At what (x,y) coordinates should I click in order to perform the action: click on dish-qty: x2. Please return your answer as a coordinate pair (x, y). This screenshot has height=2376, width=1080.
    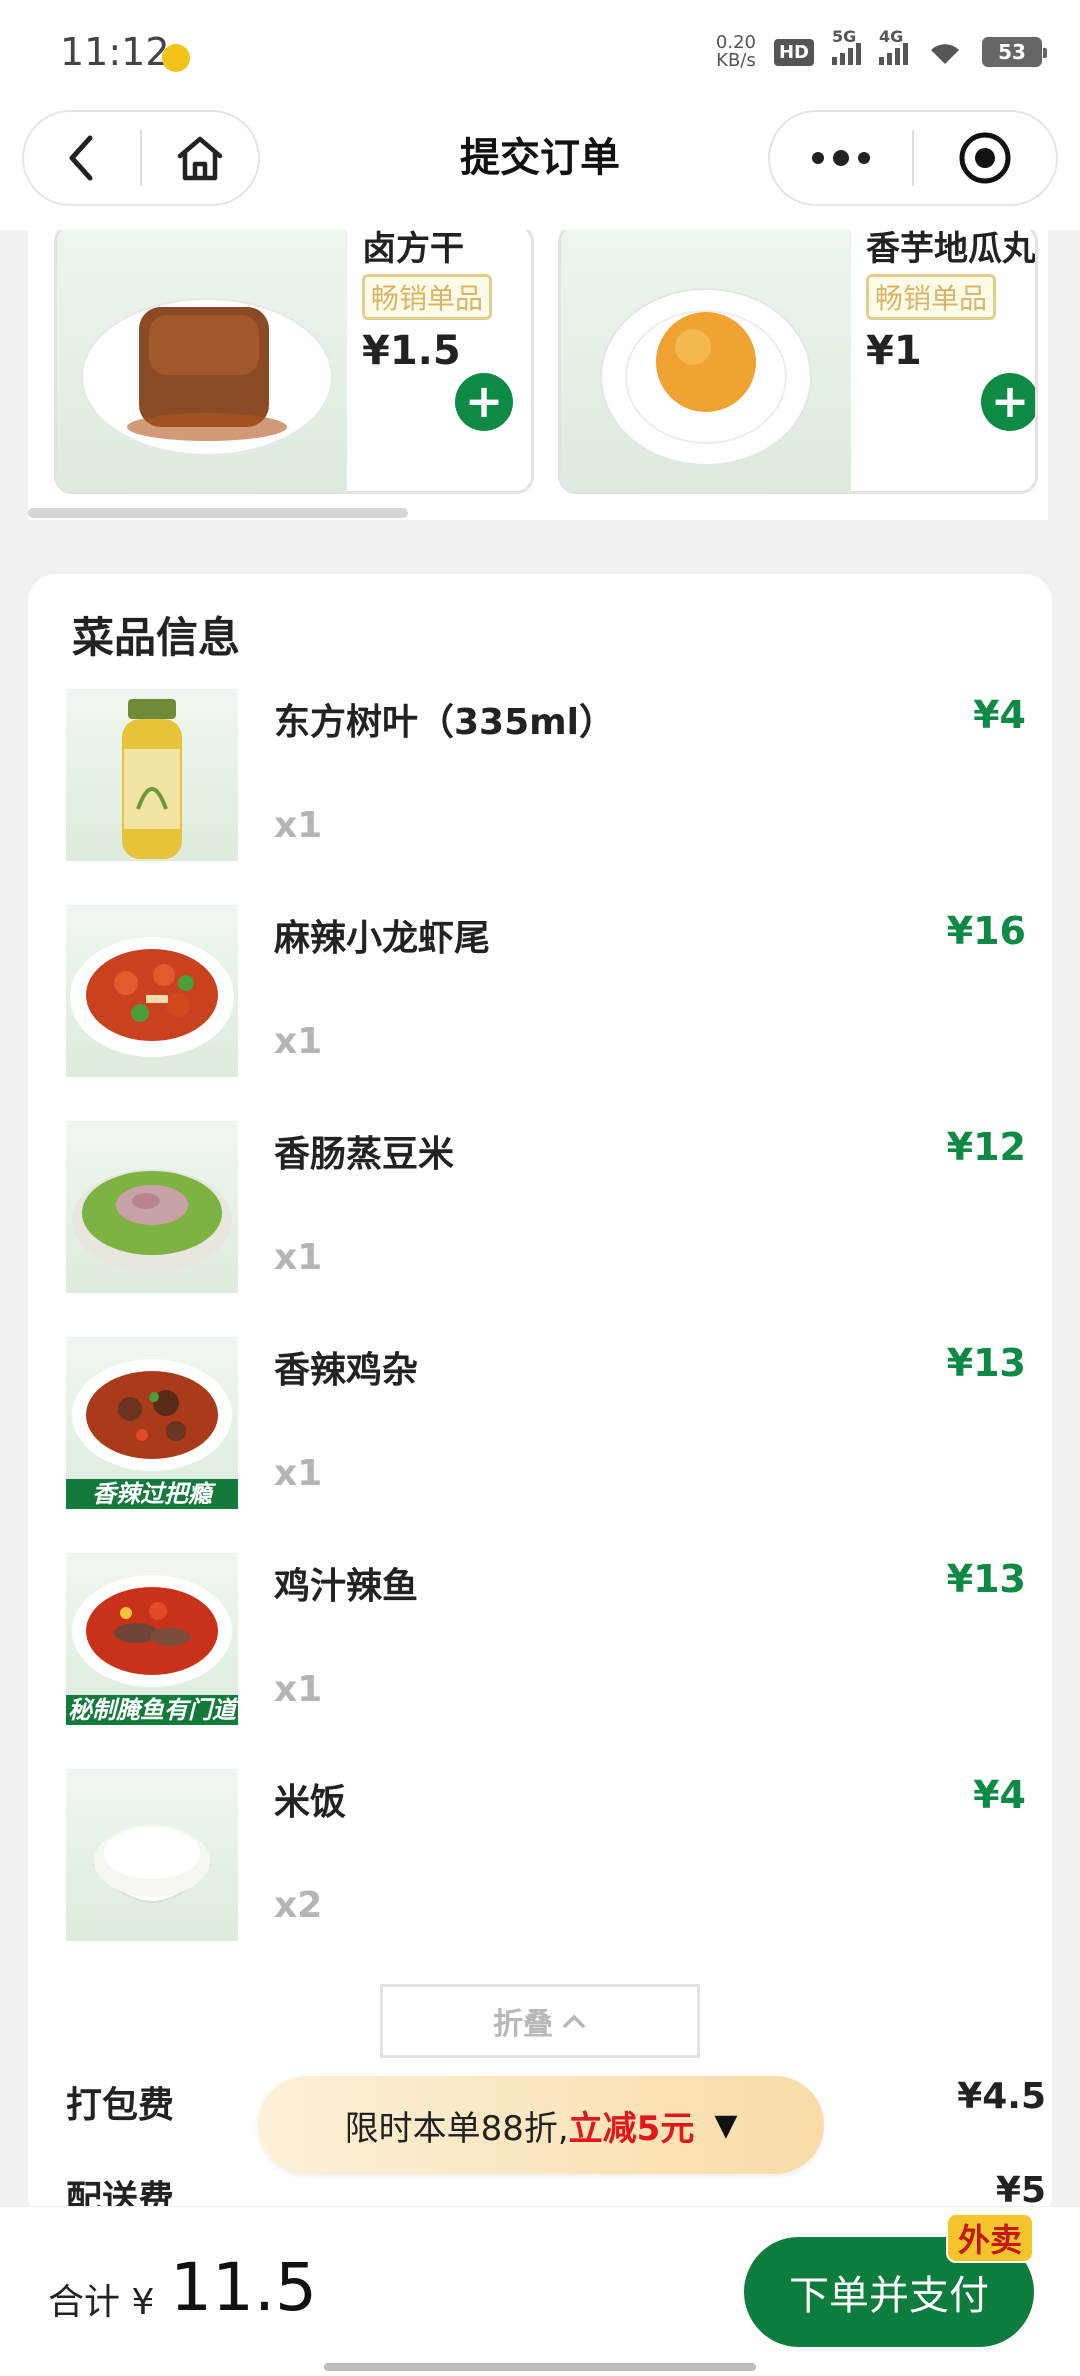
    Looking at the image, I should click on (298, 1905).